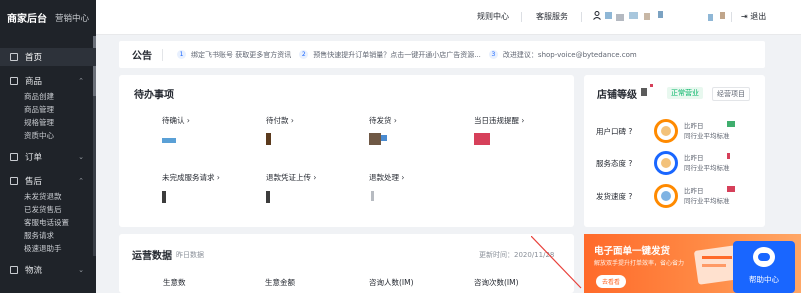  What do you see at coordinates (48, 157) in the screenshot?
I see `sidebar-item-order: 订单 ⌄` at bounding box center [48, 157].